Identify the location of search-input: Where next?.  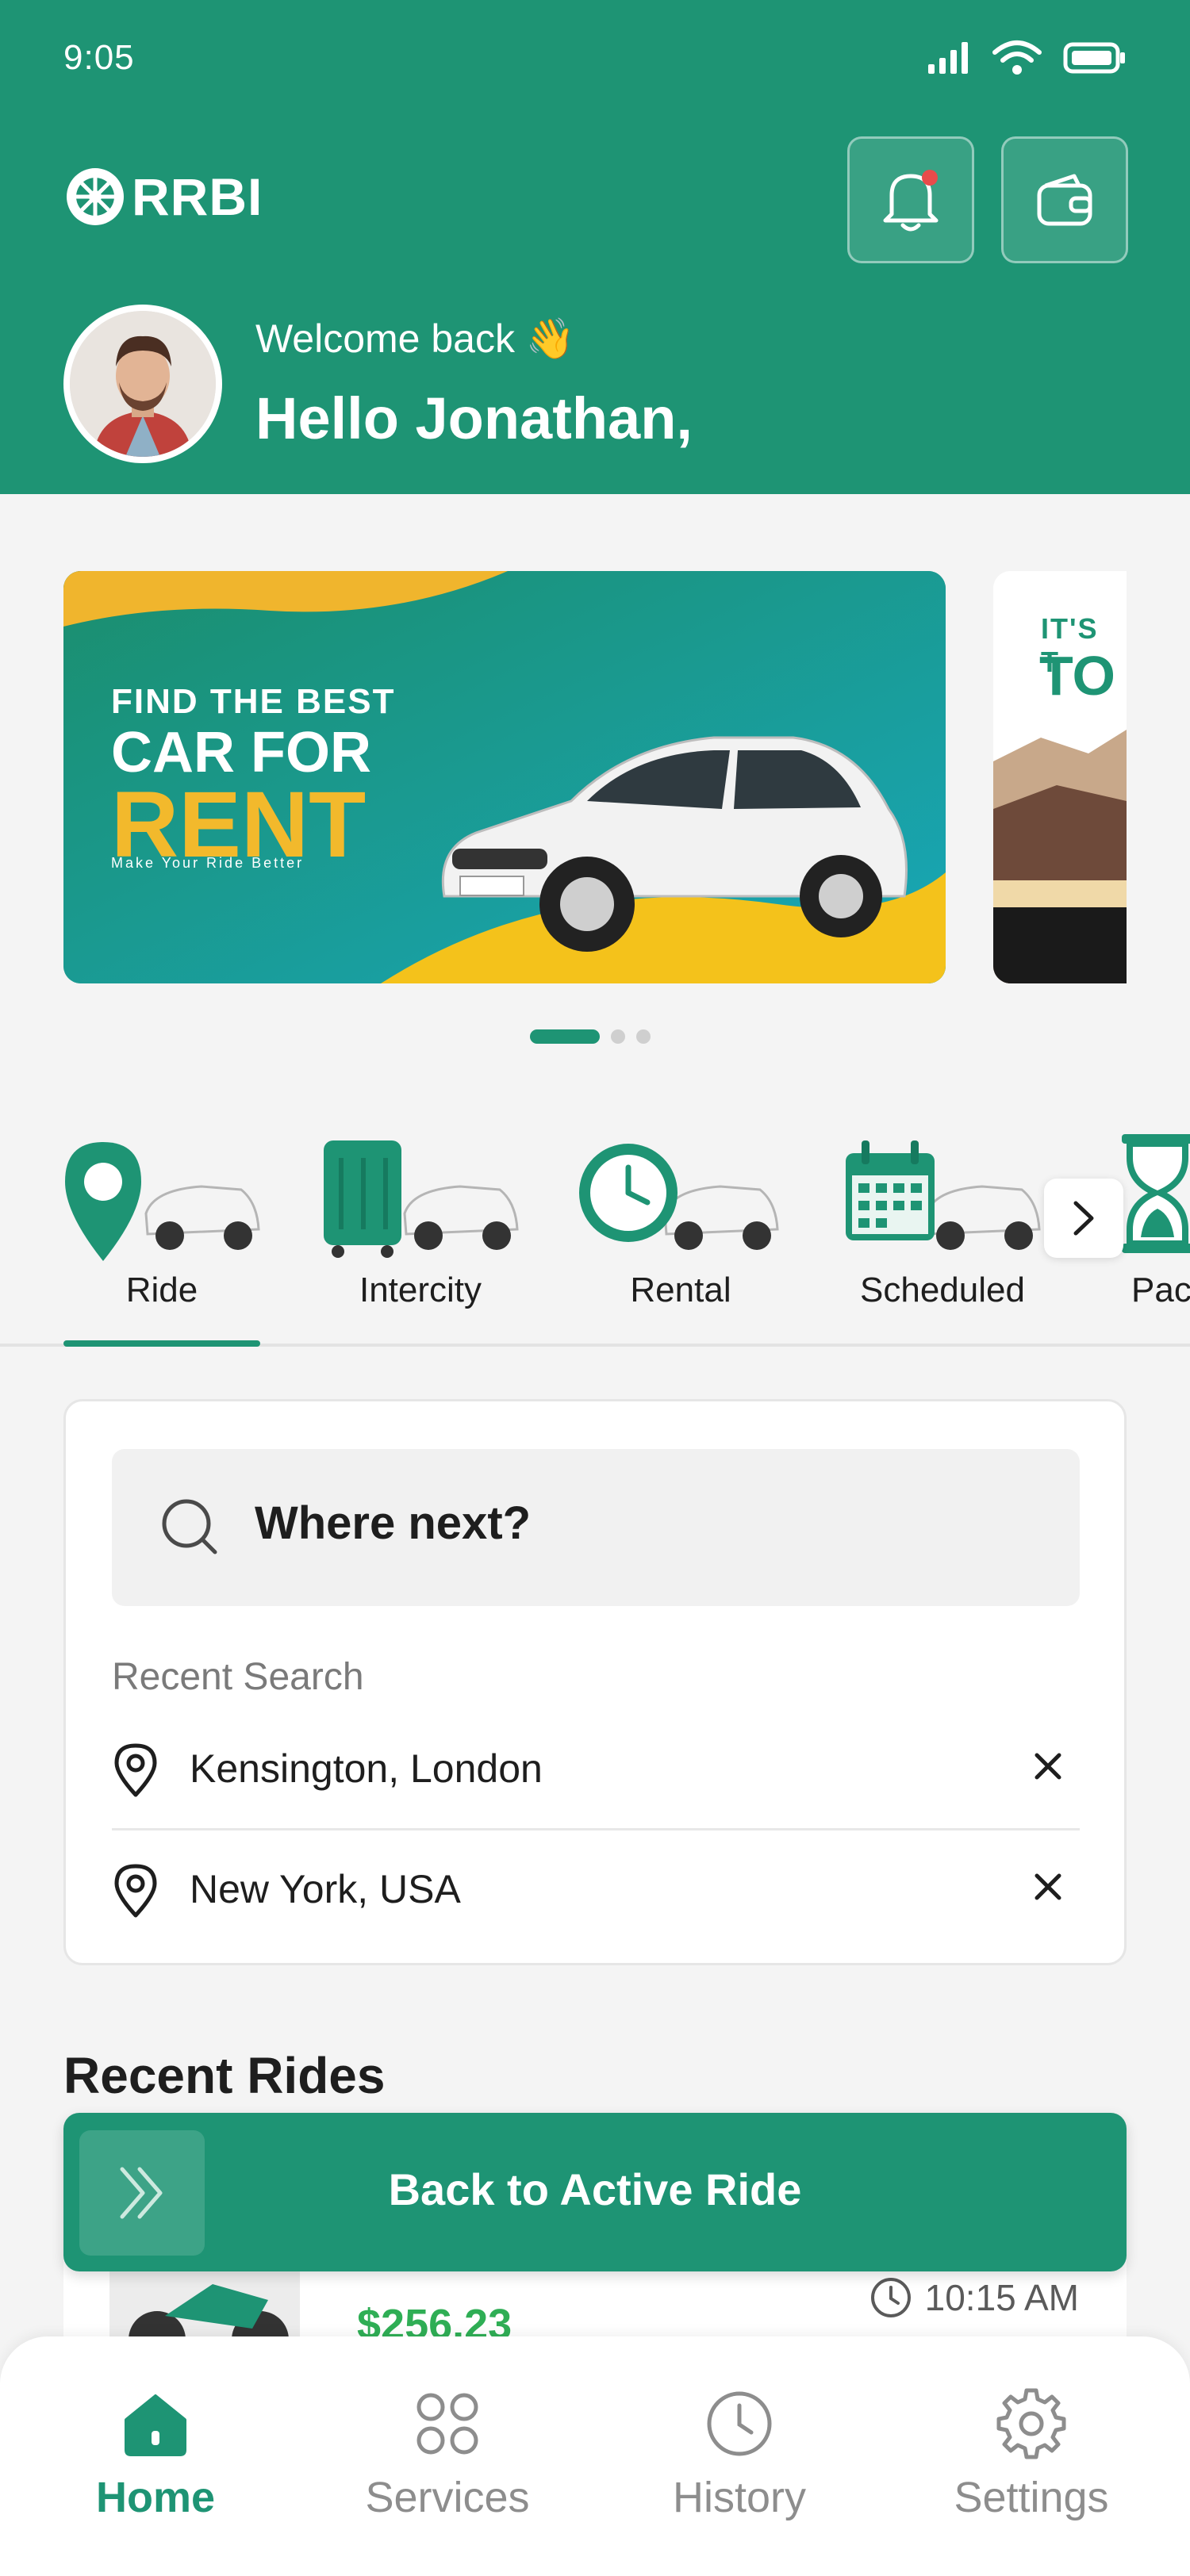
(596, 1527).